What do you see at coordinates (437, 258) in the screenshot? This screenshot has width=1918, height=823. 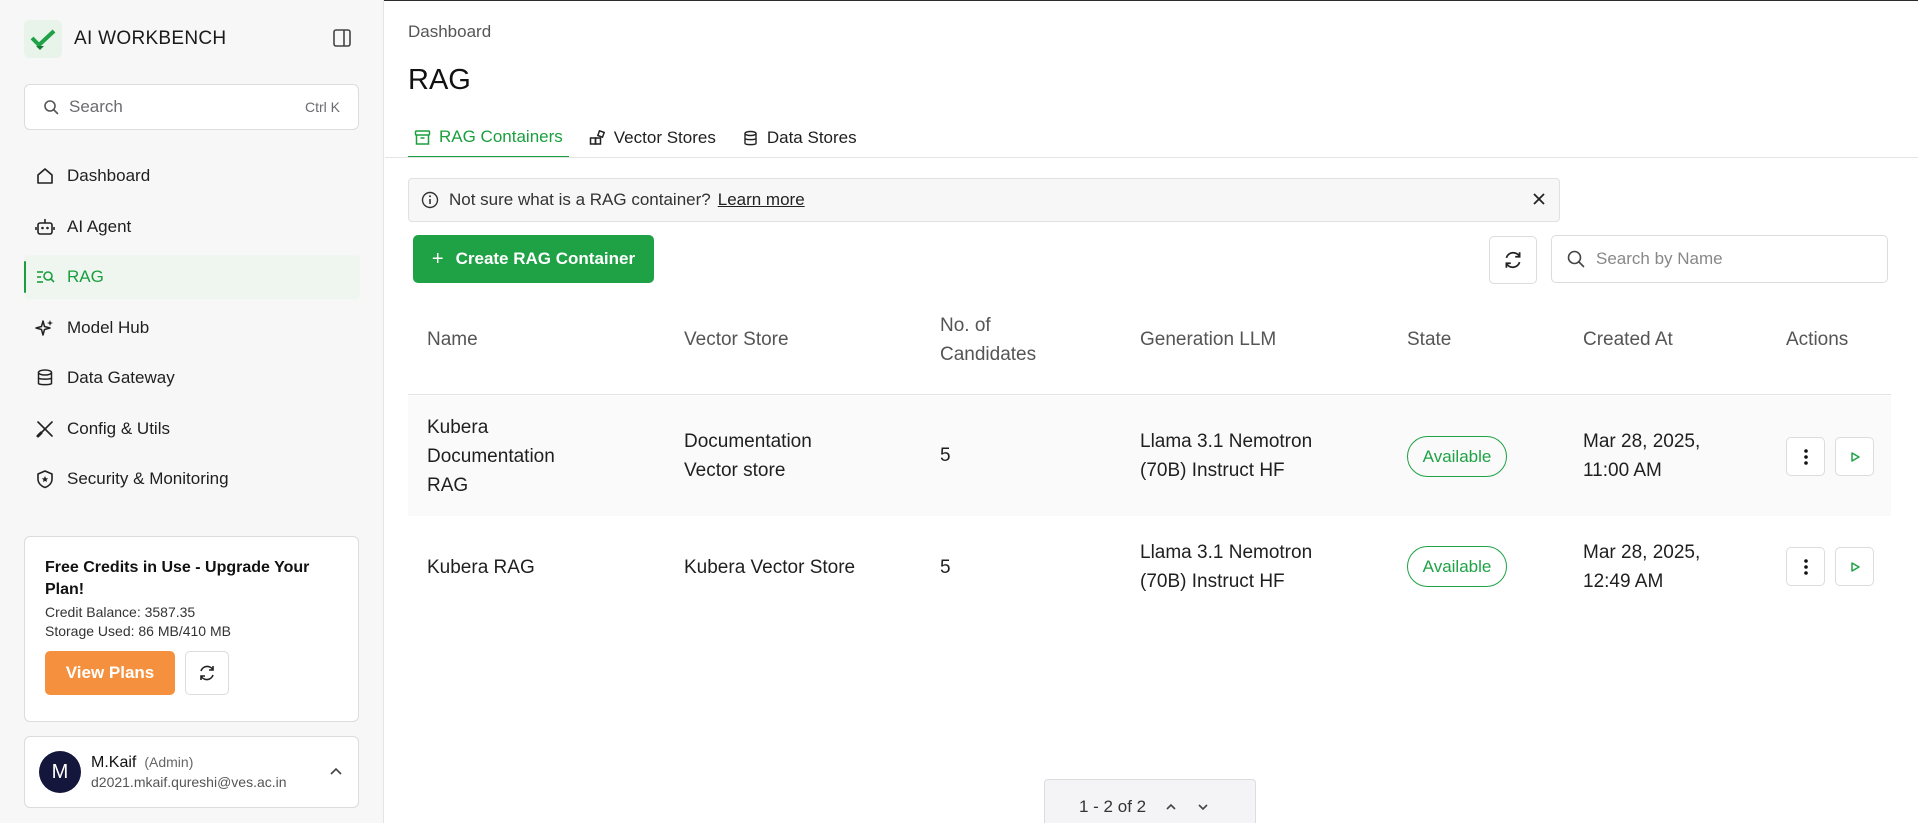 I see `plus-icon: +` at bounding box center [437, 258].